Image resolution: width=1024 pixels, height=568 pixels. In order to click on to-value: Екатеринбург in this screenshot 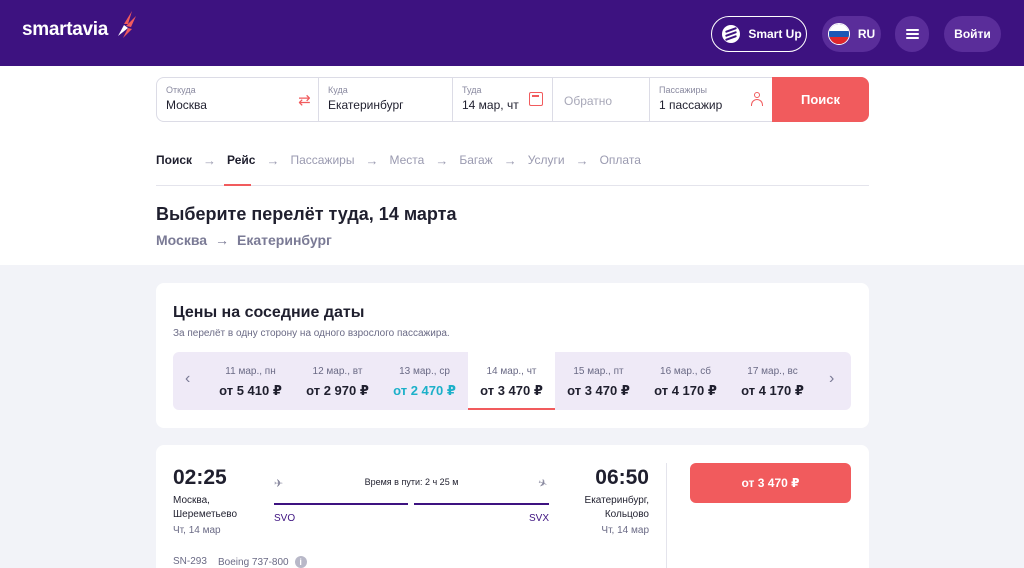, I will do `click(366, 105)`.